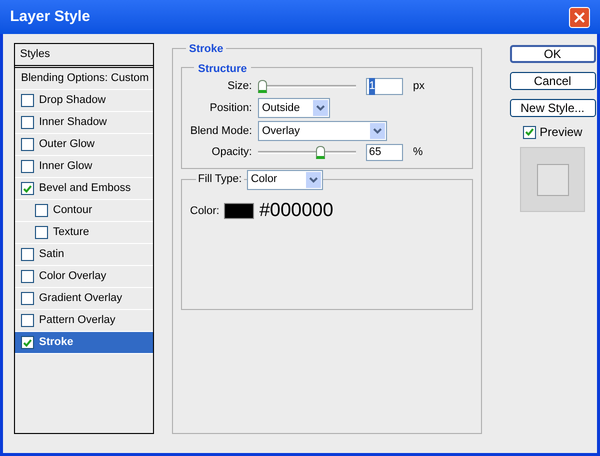 This screenshot has width=600, height=456. Describe the element at coordinates (553, 54) in the screenshot. I see `dialog-button: OK` at that location.